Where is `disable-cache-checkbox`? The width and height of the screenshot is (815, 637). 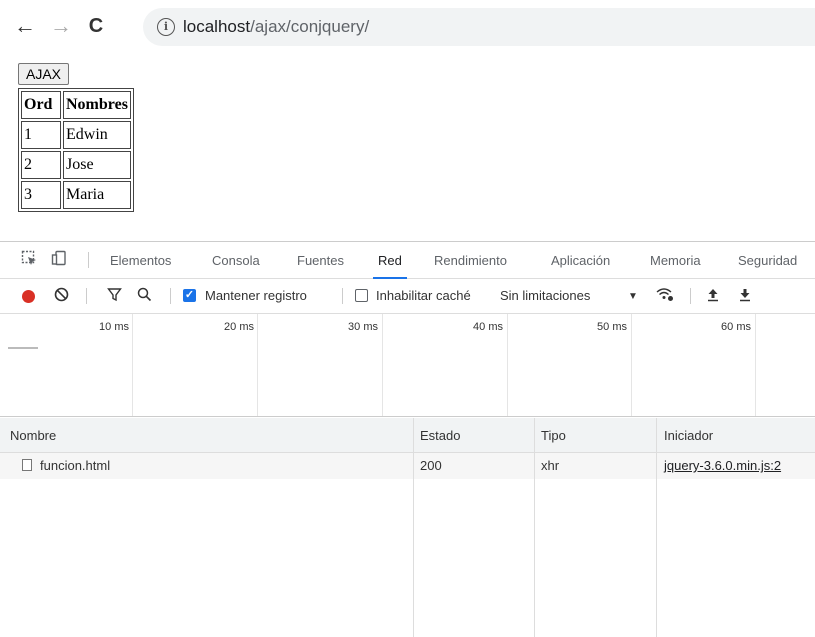
disable-cache-checkbox is located at coordinates (361, 295).